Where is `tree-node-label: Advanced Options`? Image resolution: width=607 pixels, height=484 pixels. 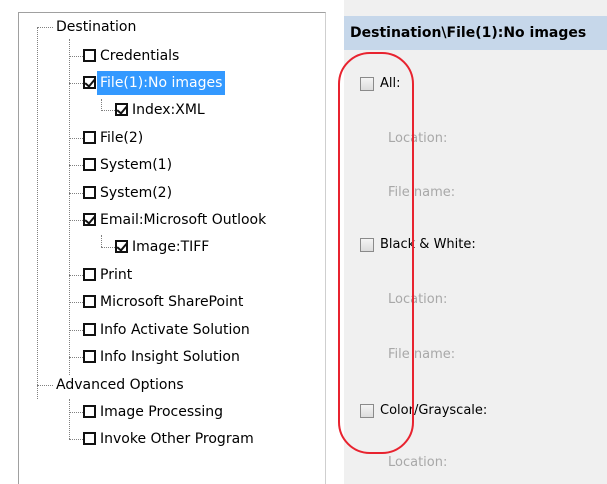 tree-node-label: Advanced Options is located at coordinates (120, 385).